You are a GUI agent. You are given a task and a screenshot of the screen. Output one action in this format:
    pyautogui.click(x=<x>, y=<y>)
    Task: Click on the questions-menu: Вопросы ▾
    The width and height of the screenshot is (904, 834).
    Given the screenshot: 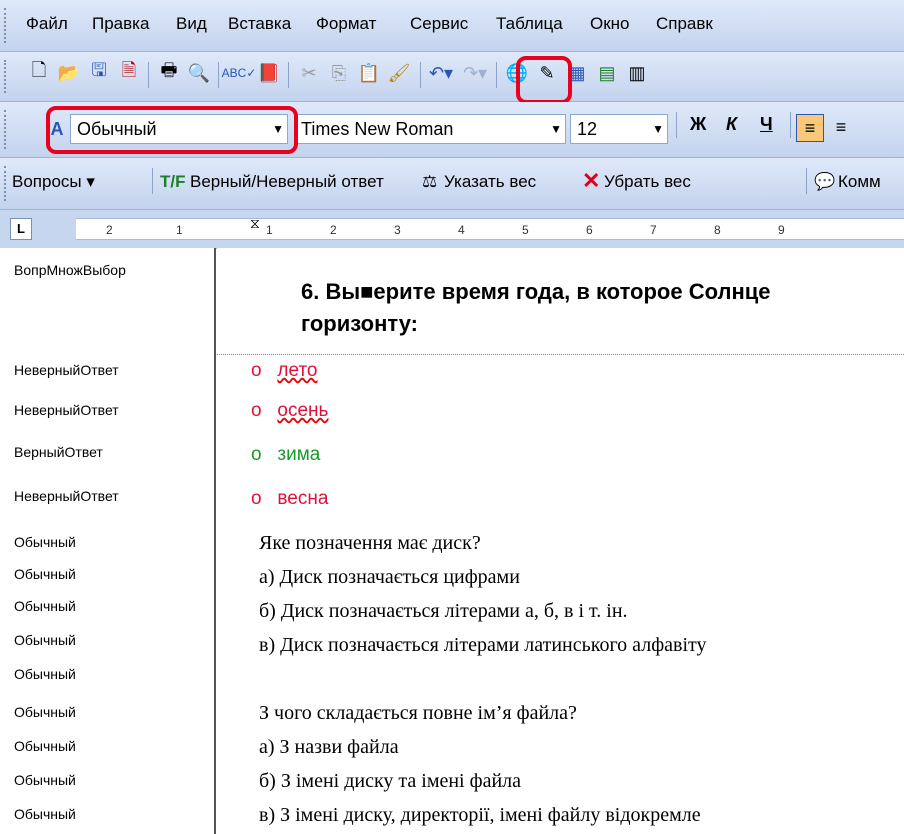 What is the action you would take?
    pyautogui.click(x=53, y=182)
    